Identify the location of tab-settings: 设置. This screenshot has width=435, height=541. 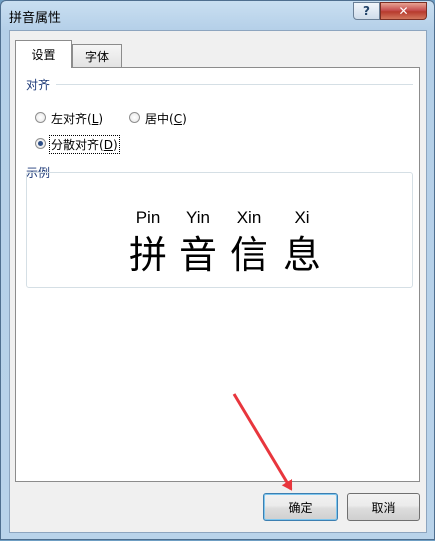
(43, 54).